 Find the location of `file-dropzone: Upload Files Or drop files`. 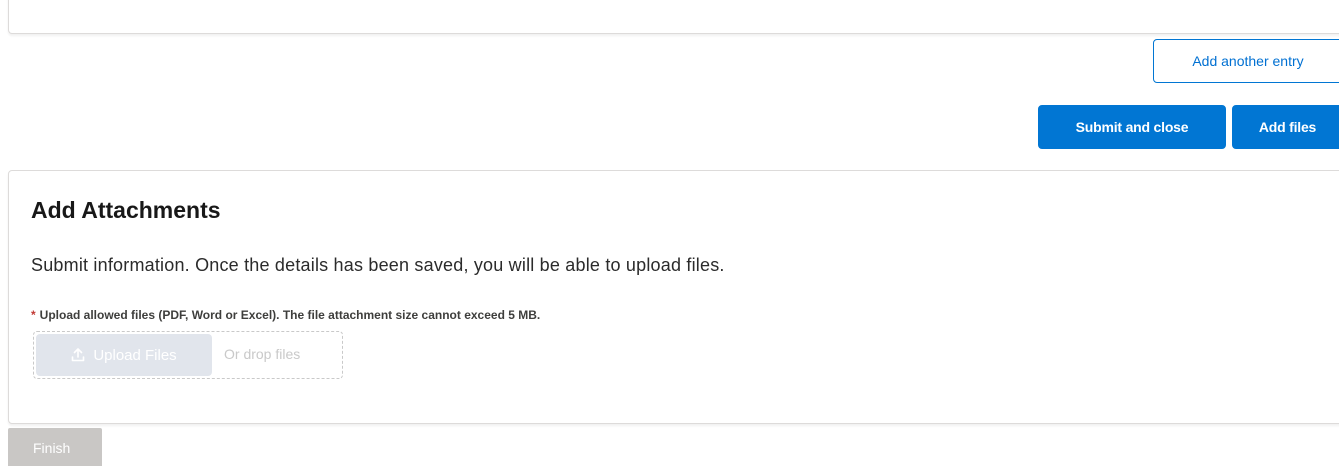

file-dropzone: Upload Files Or drop files is located at coordinates (188, 355).